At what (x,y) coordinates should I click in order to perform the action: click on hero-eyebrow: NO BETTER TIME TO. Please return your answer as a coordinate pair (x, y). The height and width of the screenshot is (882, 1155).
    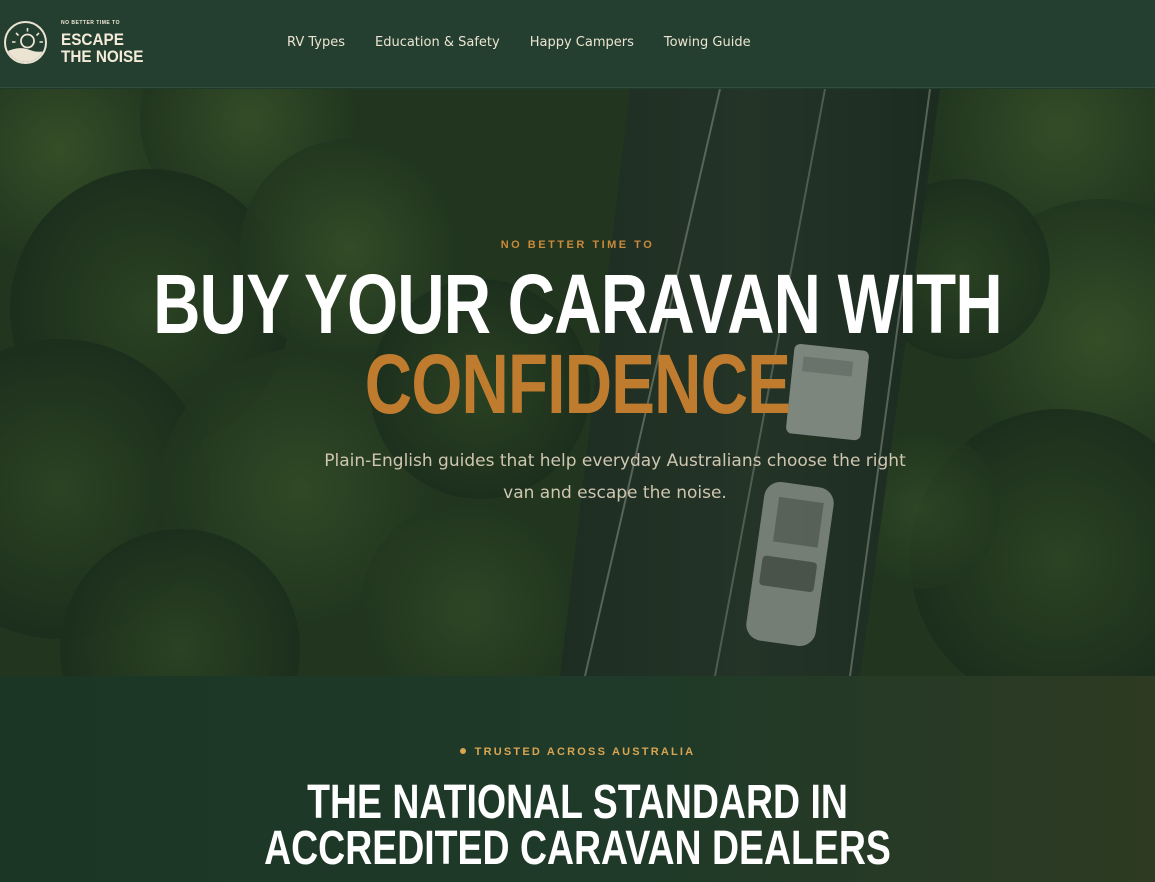
    Looking at the image, I should click on (577, 245).